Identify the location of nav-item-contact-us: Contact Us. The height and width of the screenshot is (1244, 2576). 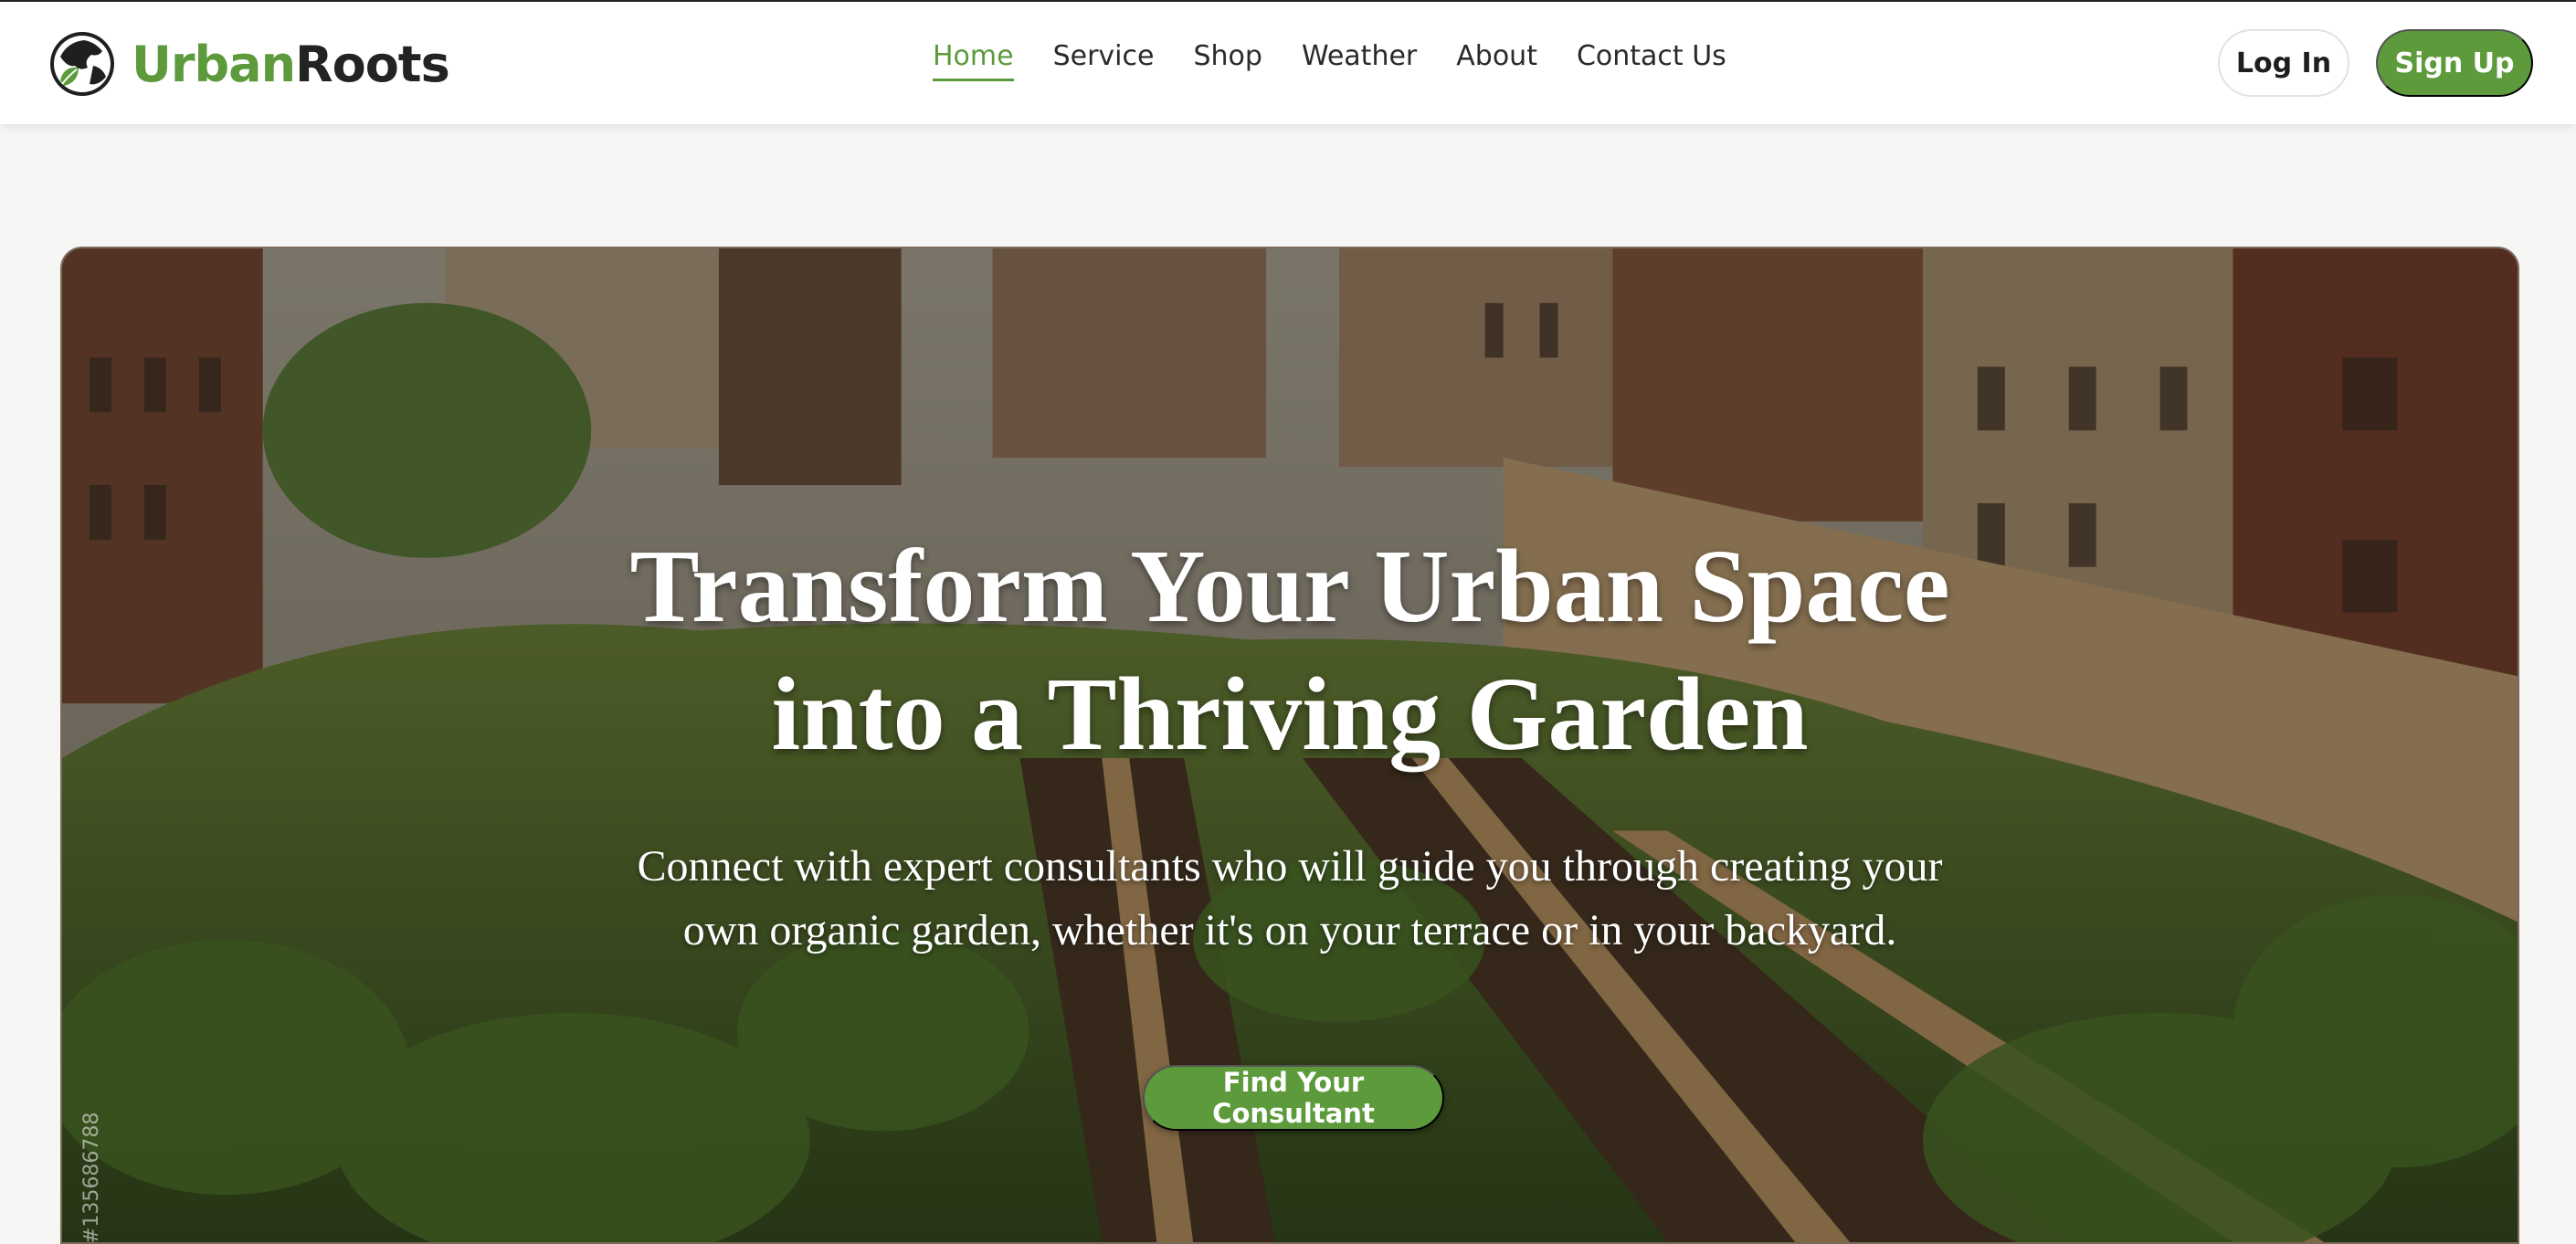
(1651, 57).